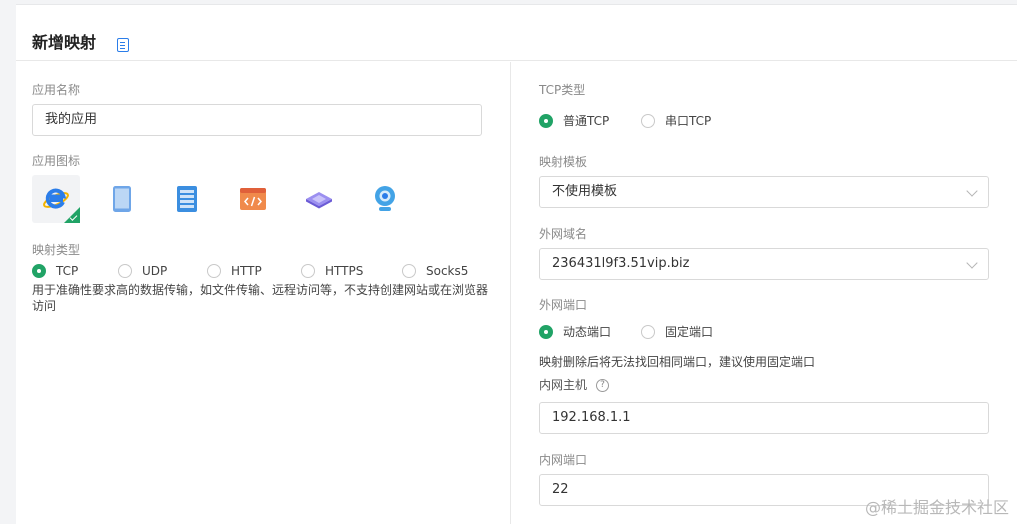  I want to click on document-icon, so click(123, 45).